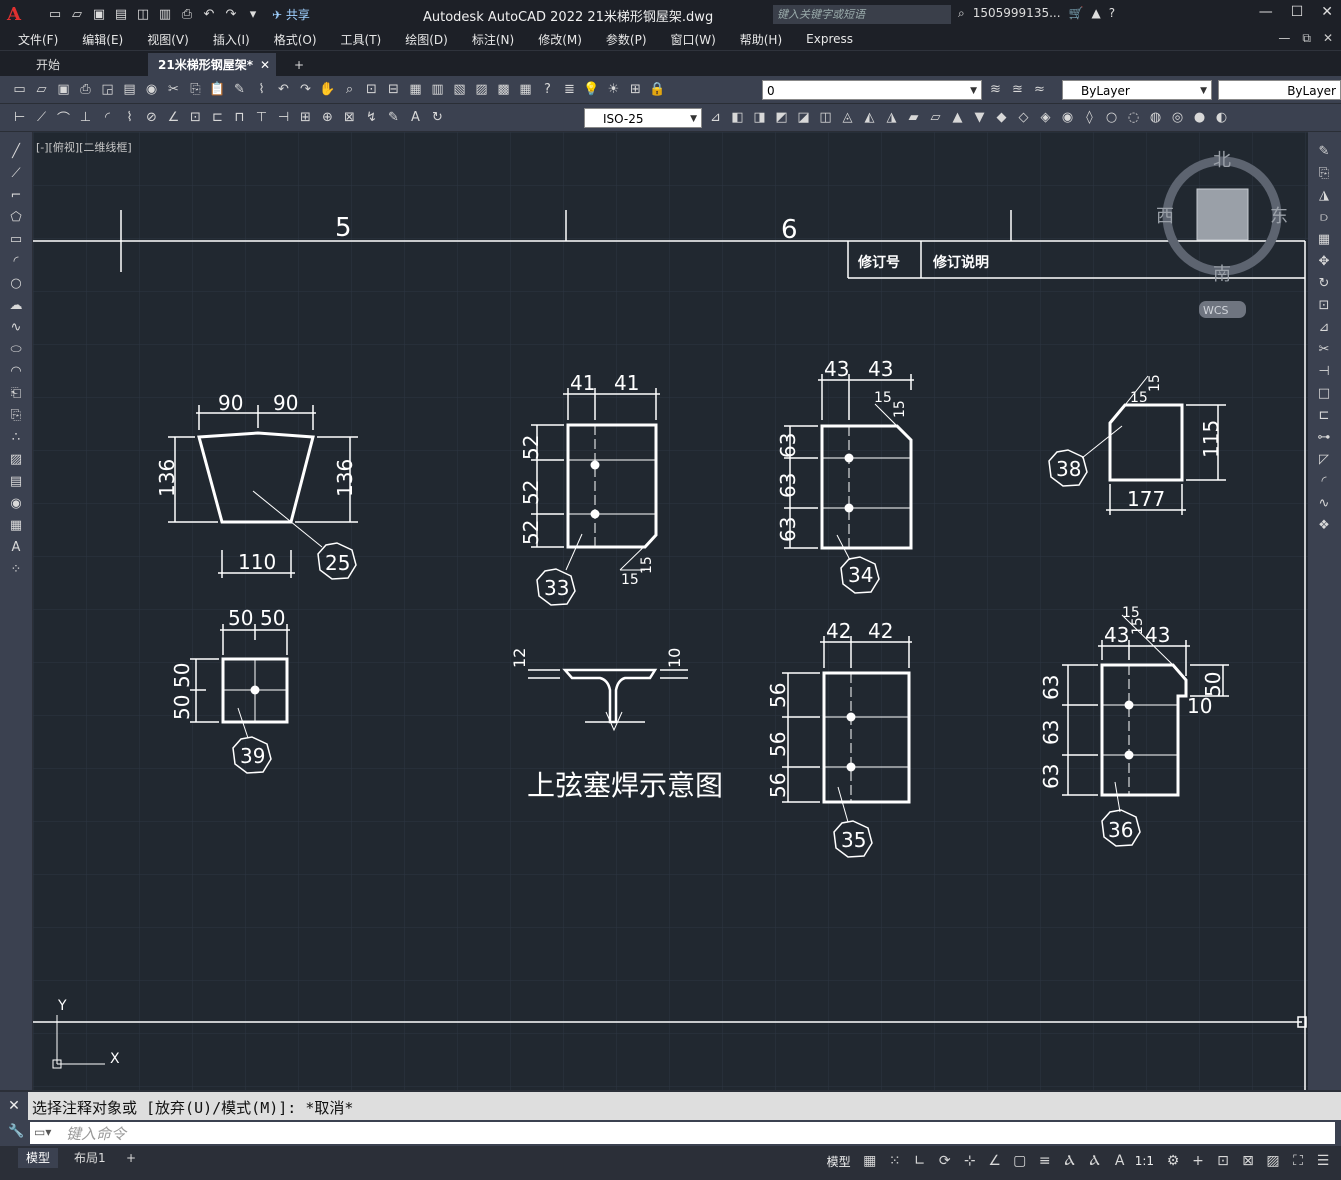  Describe the element at coordinates (99, 14) in the screenshot. I see `save-icon: ▣` at that location.